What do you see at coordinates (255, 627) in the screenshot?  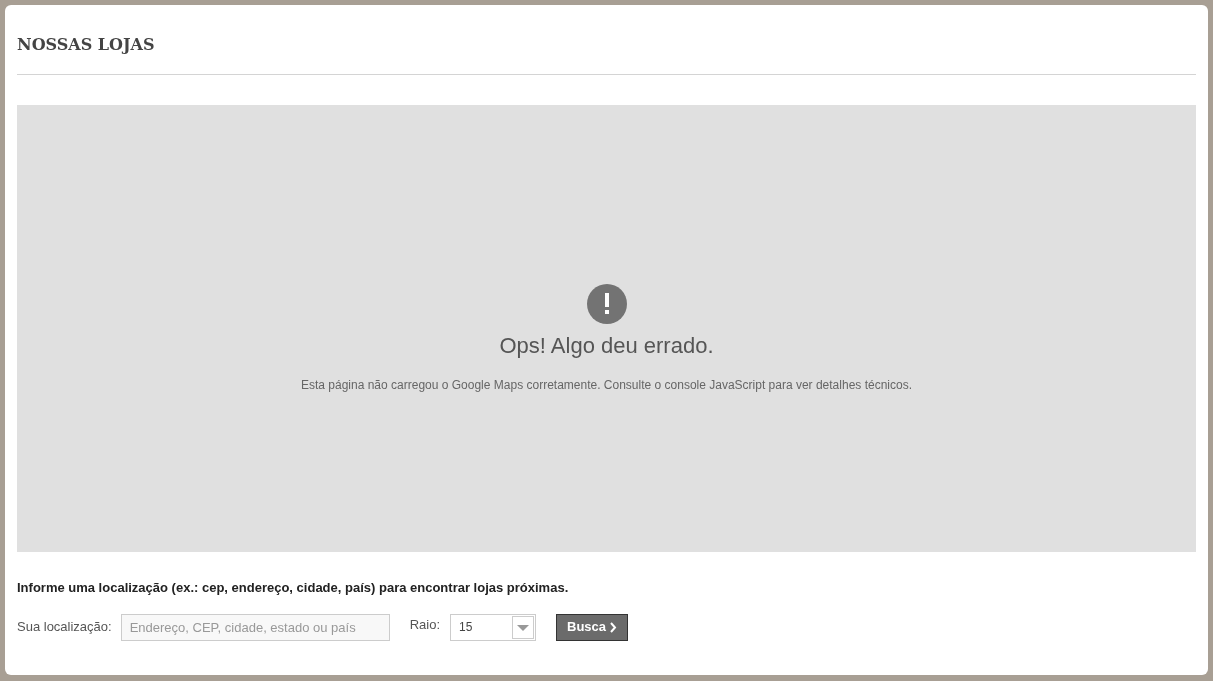 I see `location-field: Endereço, CEP, cidade, estado ou país` at bounding box center [255, 627].